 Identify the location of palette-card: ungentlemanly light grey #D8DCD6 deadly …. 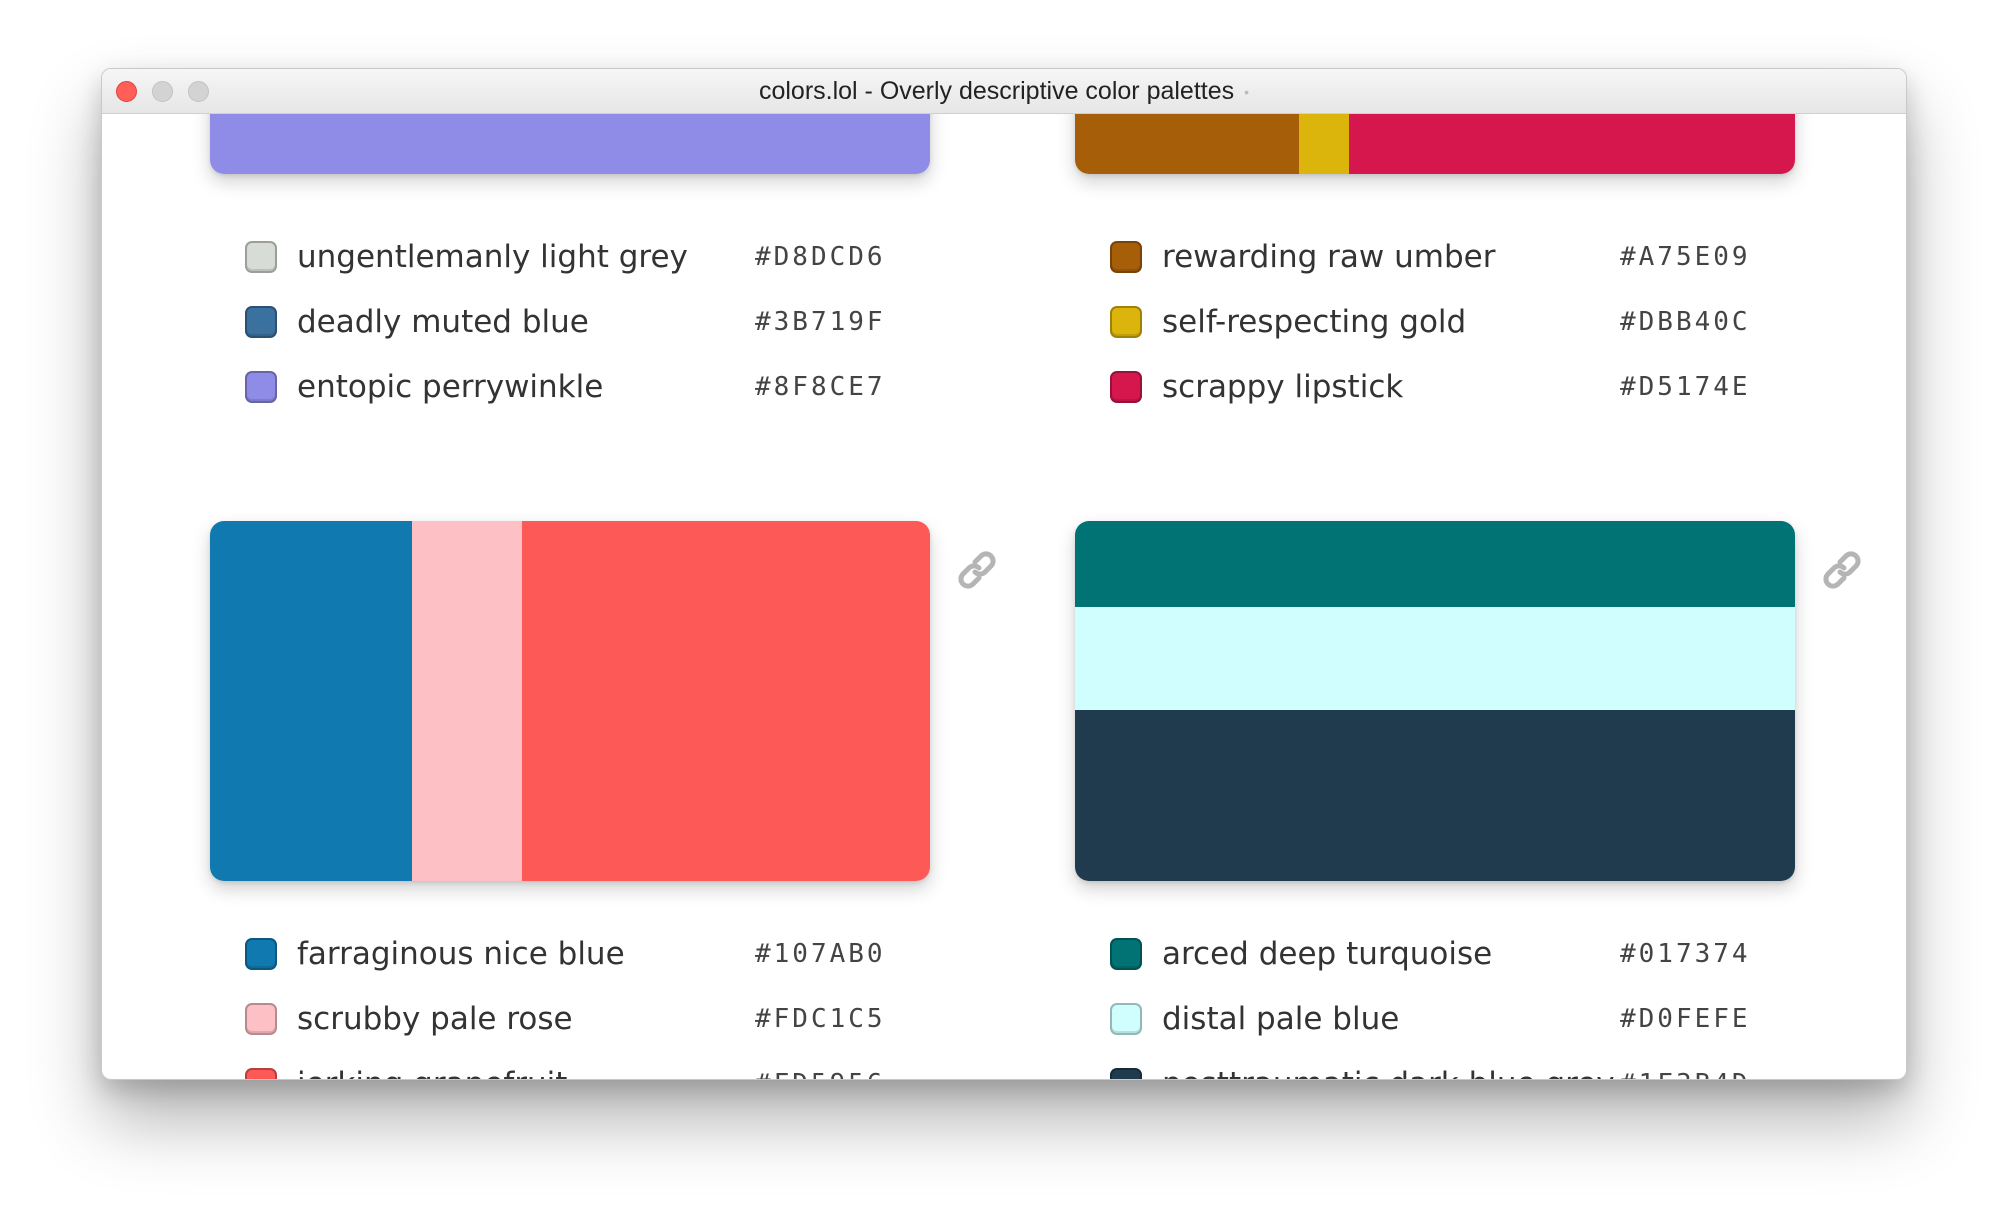
(570, 264).